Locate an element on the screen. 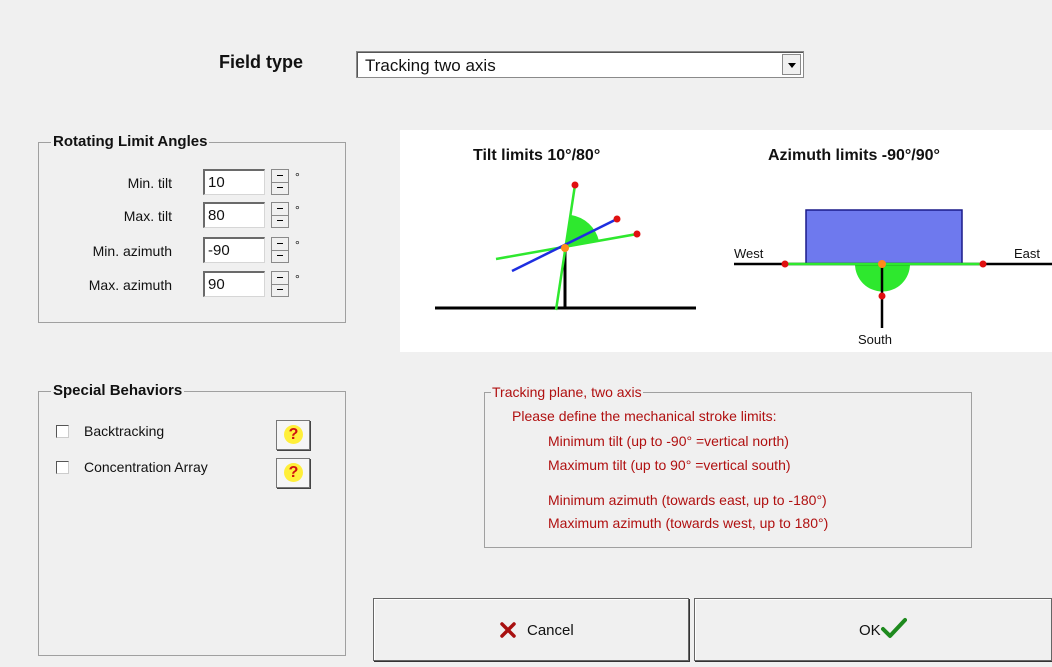 This screenshot has height=667, width=1052. backtracking-help-button: ? is located at coordinates (293, 435).